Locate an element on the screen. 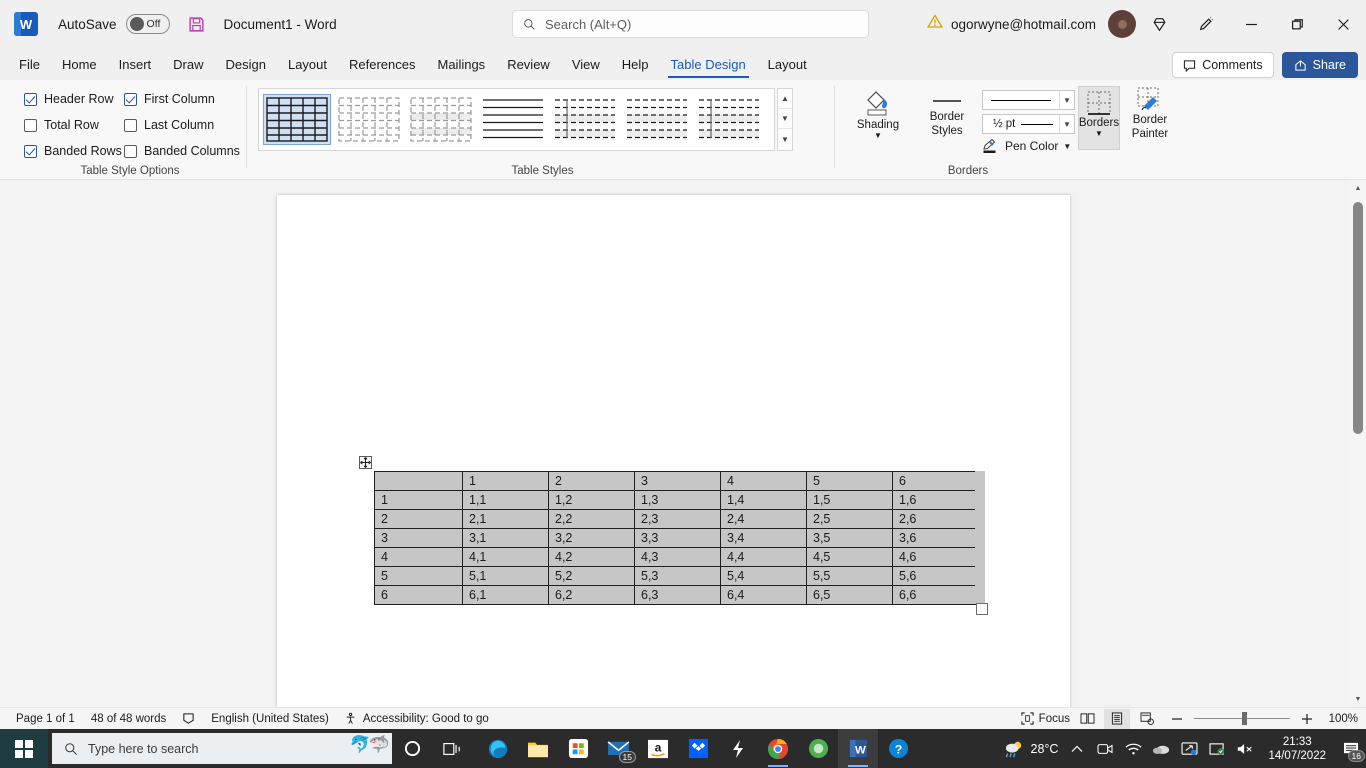 The width and height of the screenshot is (1366, 768). table-cell: 1 is located at coordinates (418, 500).